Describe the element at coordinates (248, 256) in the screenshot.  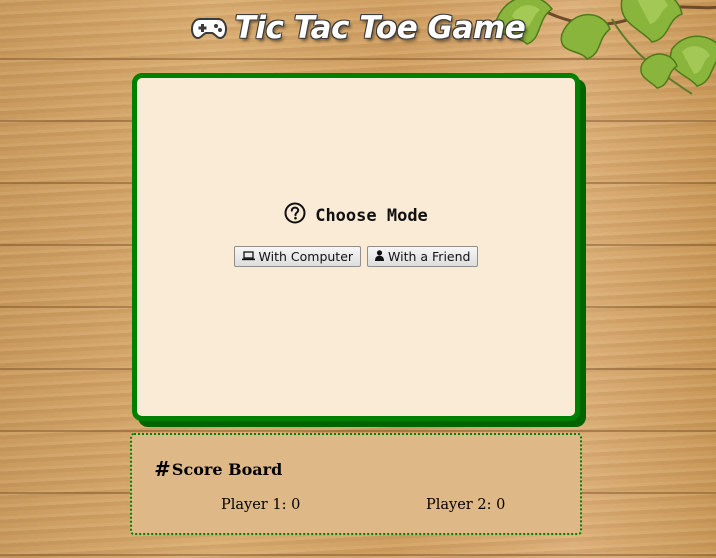
I see `laptop-icon` at that location.